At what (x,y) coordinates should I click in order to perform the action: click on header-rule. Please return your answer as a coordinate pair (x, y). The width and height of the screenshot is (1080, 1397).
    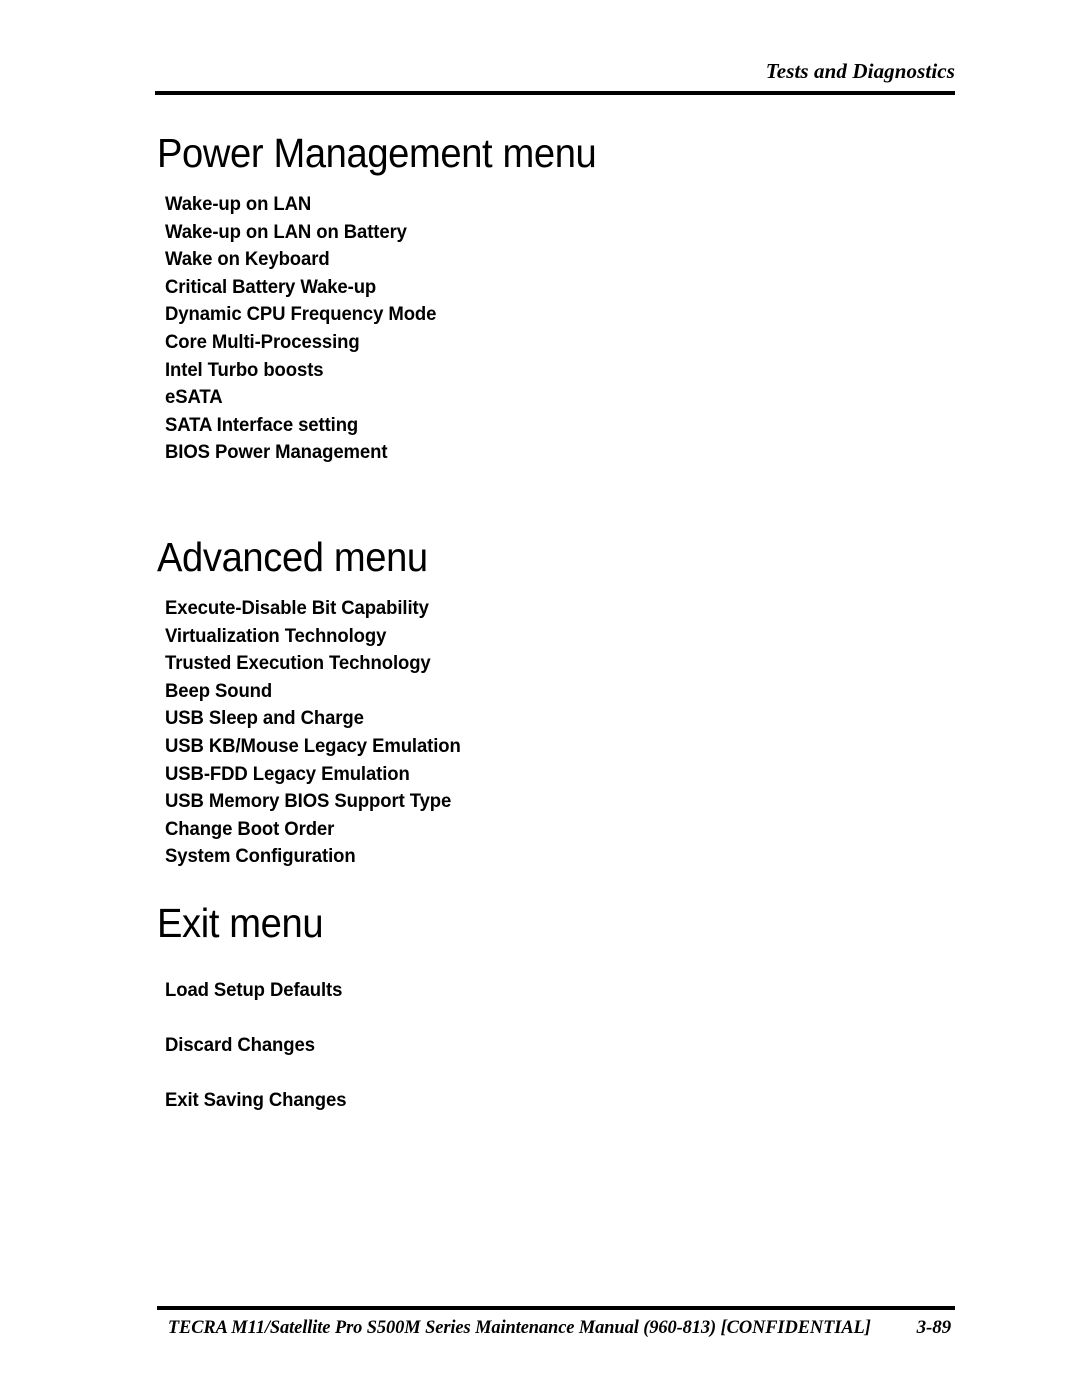
    Looking at the image, I should click on (555, 93).